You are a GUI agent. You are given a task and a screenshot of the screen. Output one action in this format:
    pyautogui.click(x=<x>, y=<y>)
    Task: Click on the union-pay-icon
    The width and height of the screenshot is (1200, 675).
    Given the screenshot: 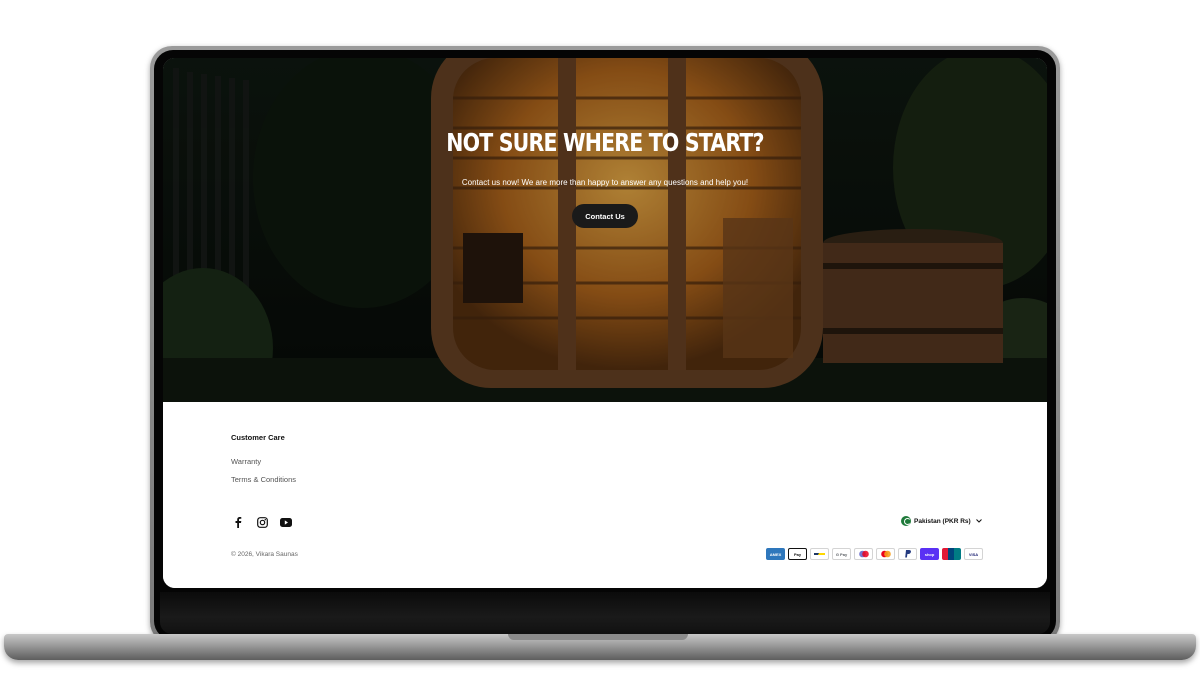 What is the action you would take?
    pyautogui.click(x=951, y=554)
    